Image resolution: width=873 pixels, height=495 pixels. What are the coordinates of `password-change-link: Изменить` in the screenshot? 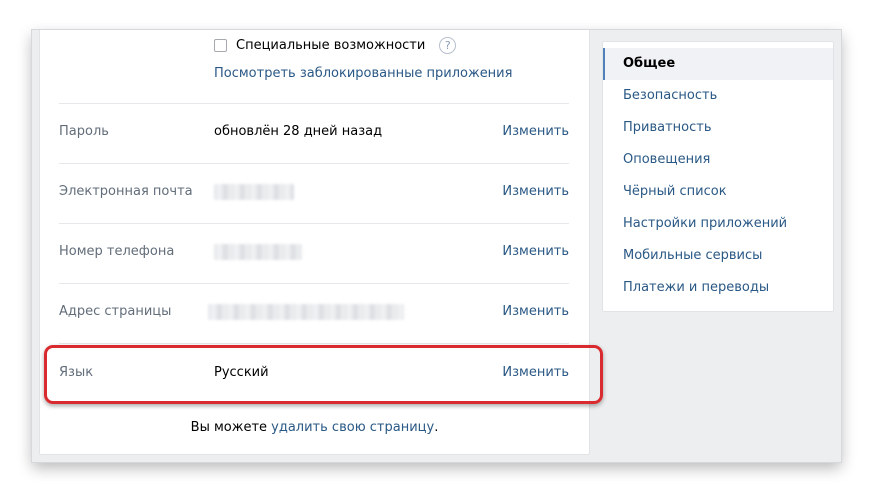 It's located at (535, 131).